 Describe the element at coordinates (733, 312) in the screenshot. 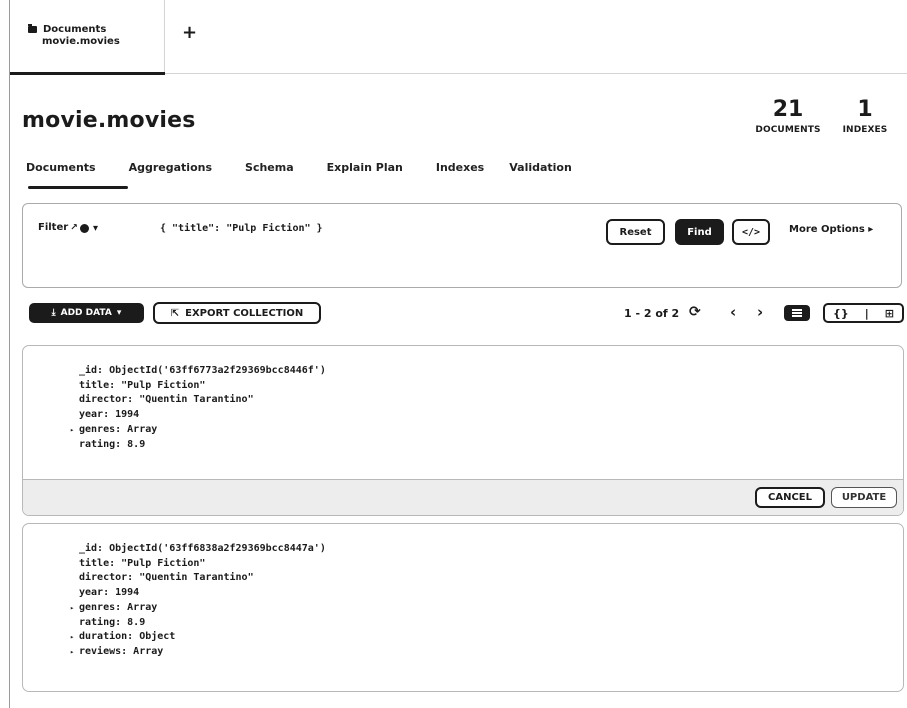

I see `chevron-left-icon: ‹` at that location.